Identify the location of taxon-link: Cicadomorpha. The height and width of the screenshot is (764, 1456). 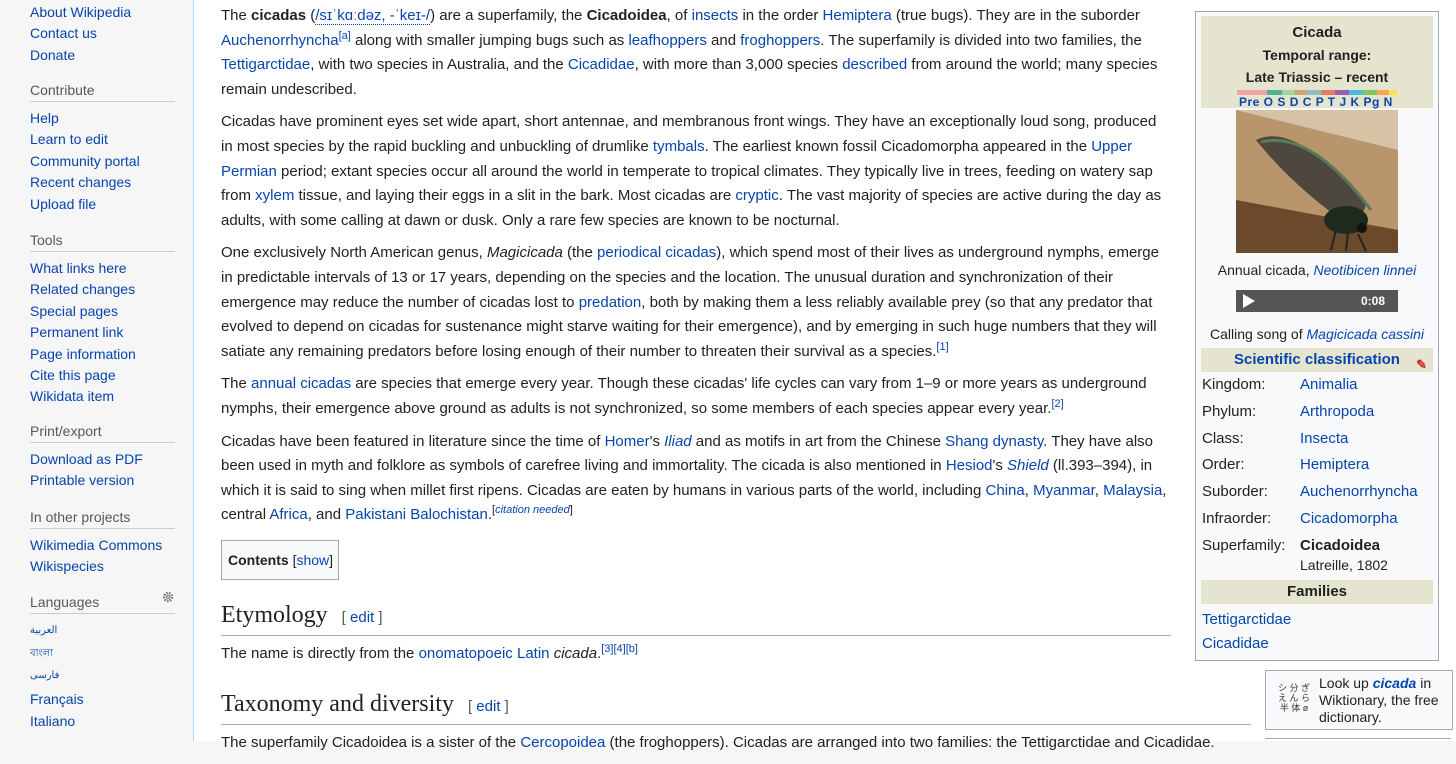
(1349, 519).